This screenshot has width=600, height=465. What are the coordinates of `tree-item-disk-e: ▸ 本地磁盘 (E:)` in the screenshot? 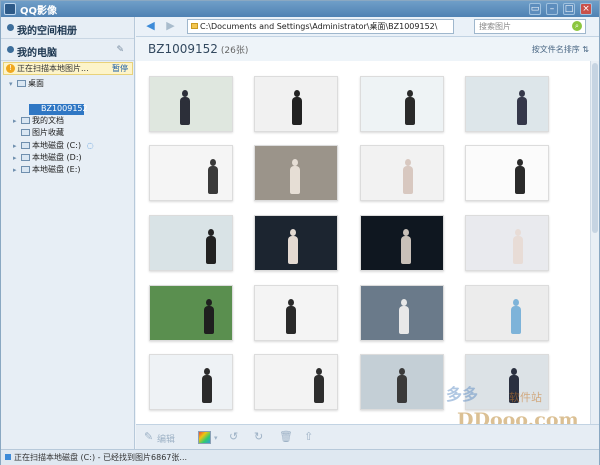 It's located at (47, 169).